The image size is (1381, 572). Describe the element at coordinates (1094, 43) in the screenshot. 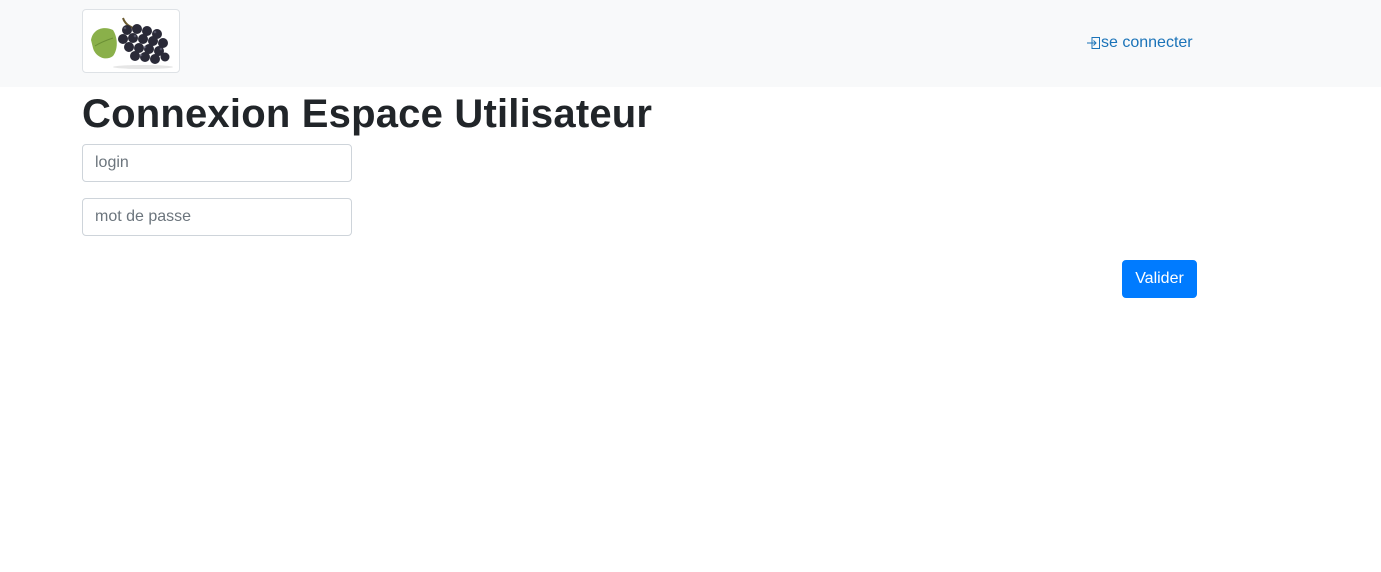

I see `sign-in-icon` at that location.